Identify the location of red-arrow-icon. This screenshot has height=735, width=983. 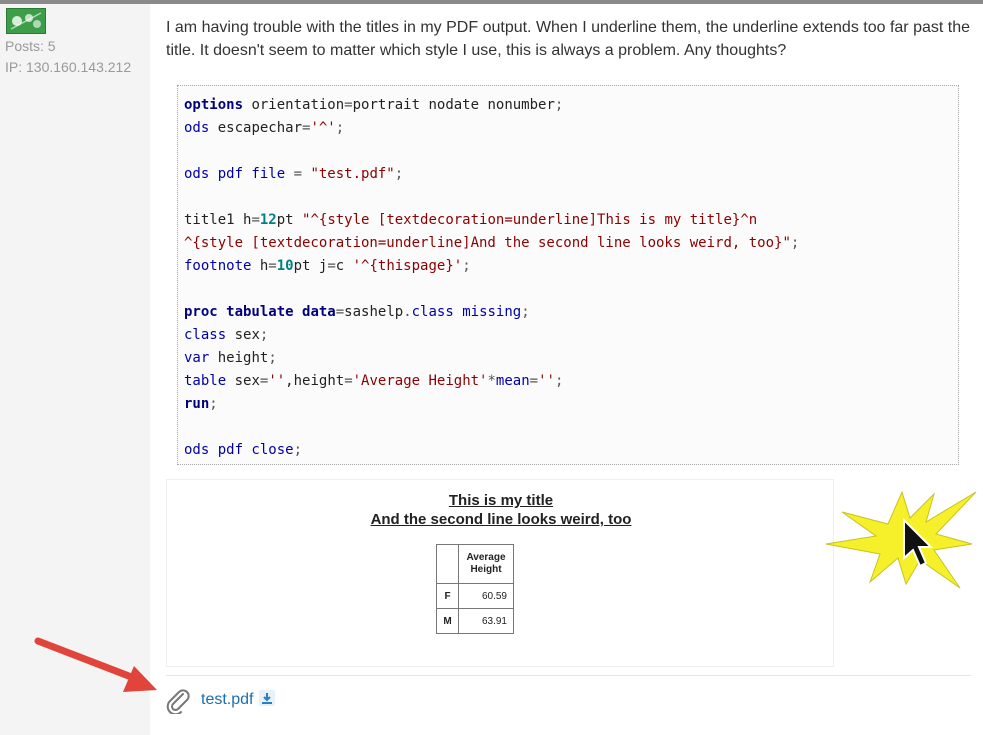
(95, 664).